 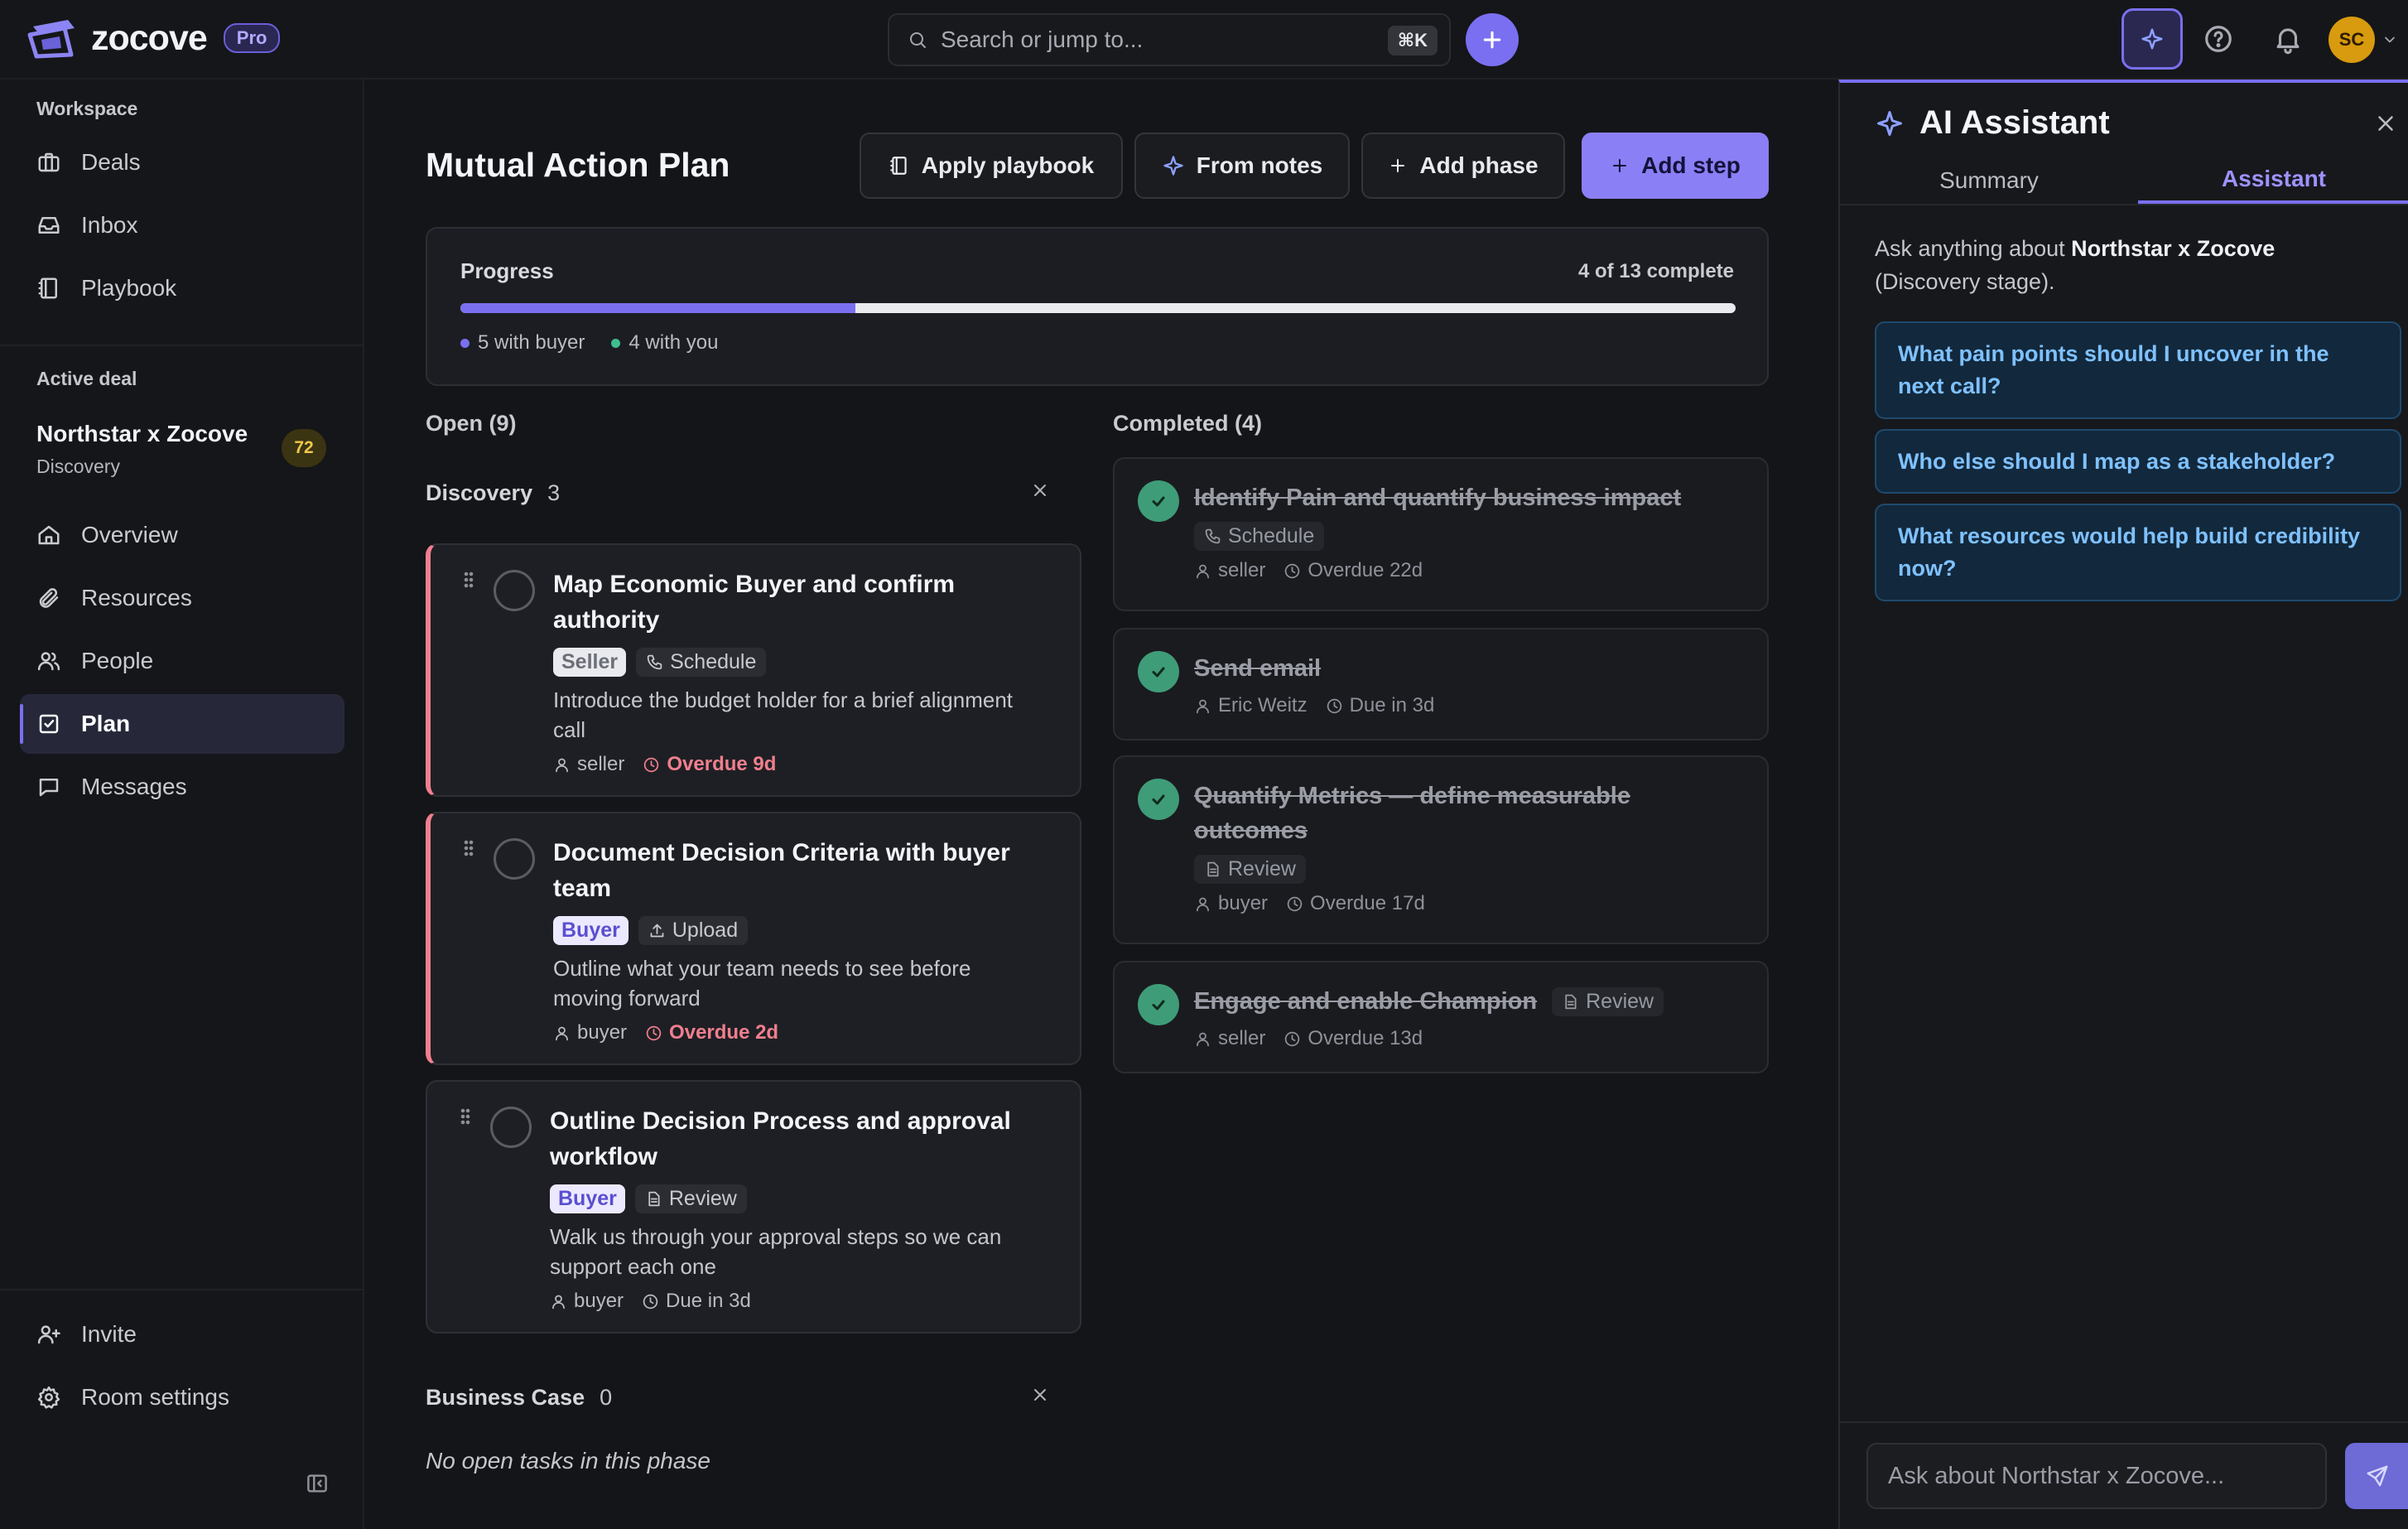 I want to click on task-title: Map Economic Buyer and confirm authority, so click(x=798, y=603).